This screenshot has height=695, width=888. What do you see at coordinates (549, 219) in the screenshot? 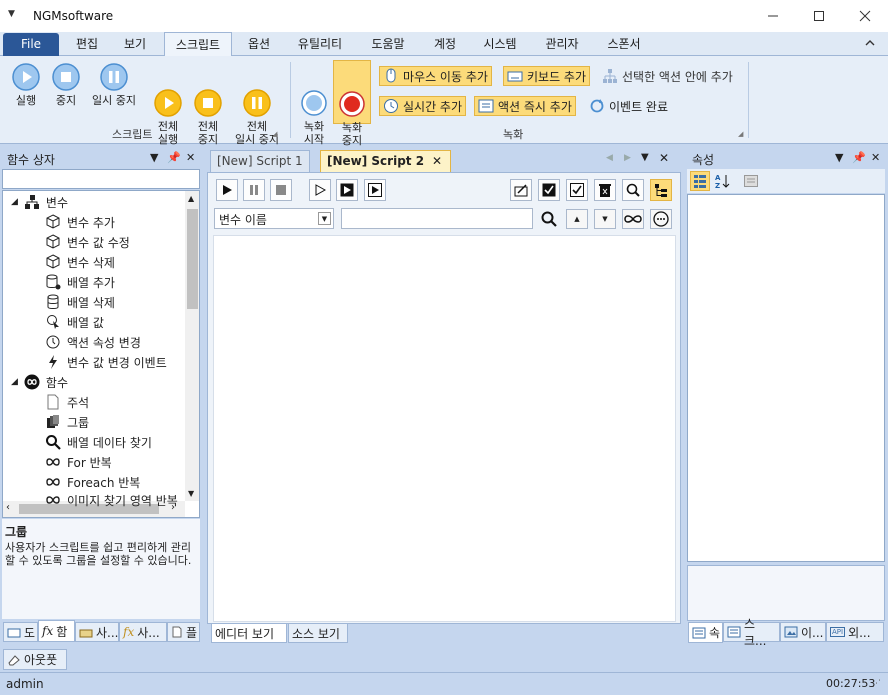
I see `variable-search-button` at bounding box center [549, 219].